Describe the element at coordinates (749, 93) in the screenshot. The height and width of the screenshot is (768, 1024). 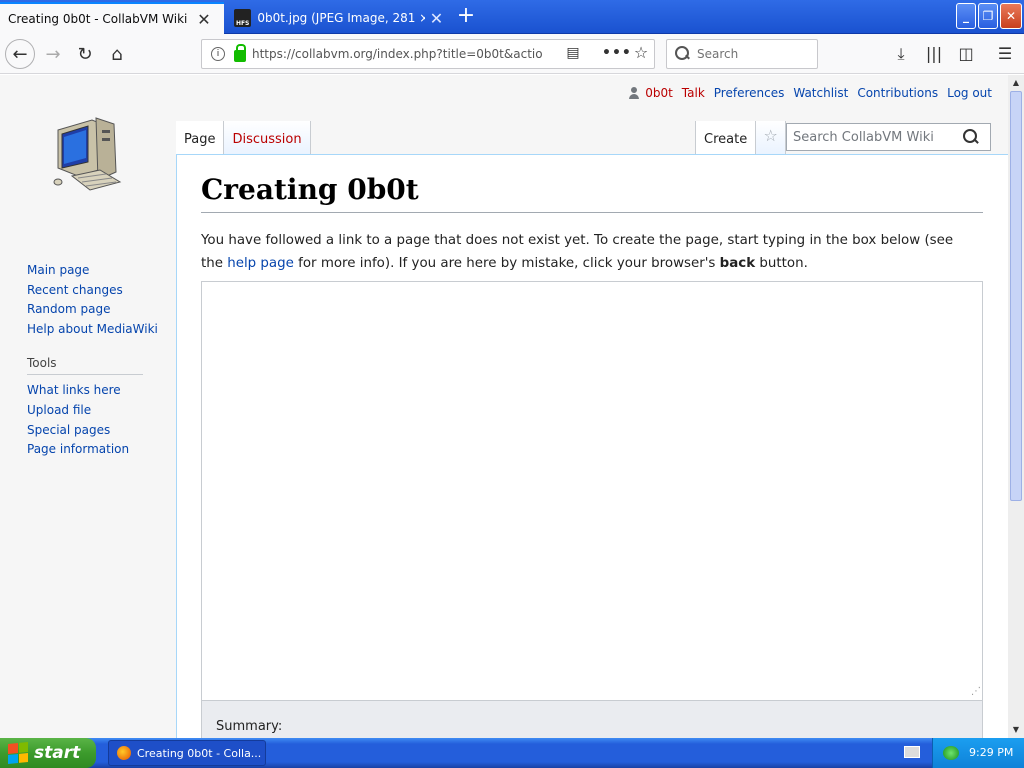
I see `preferences-link: Preferences` at that location.